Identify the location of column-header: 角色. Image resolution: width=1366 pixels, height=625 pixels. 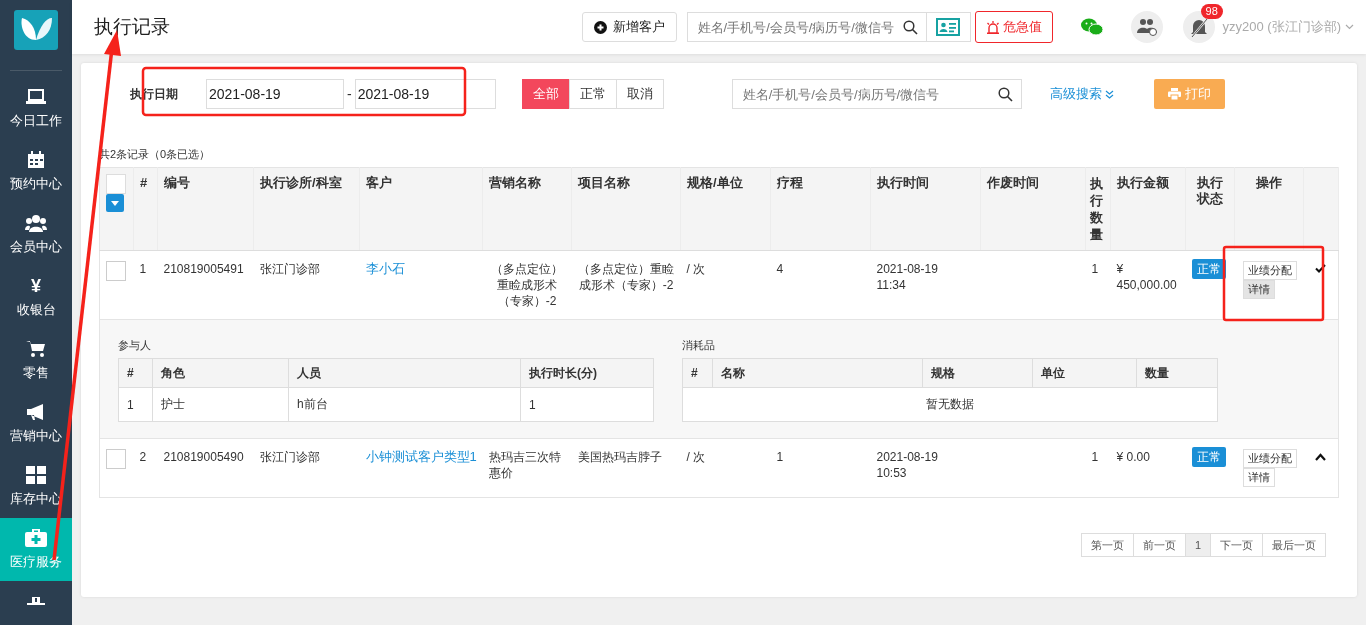
(220, 373).